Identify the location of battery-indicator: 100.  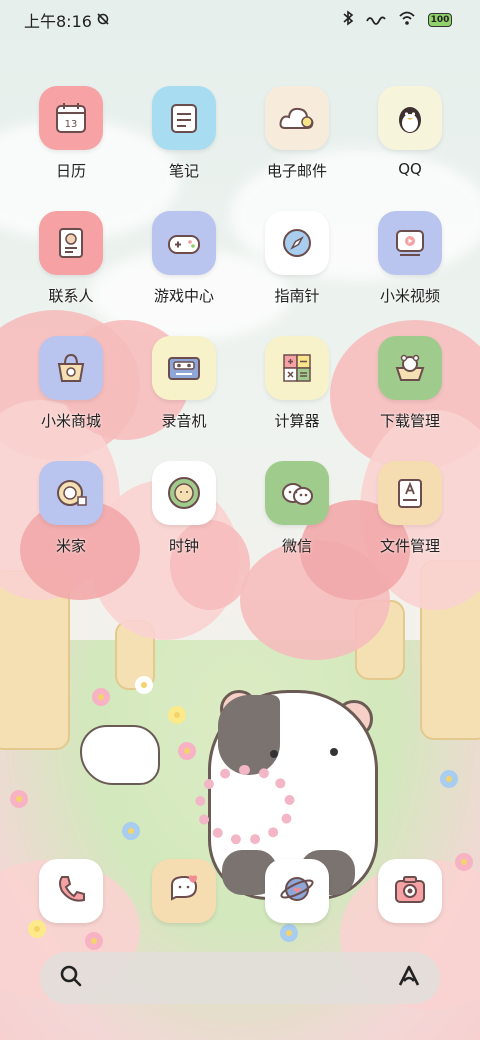
(440, 20).